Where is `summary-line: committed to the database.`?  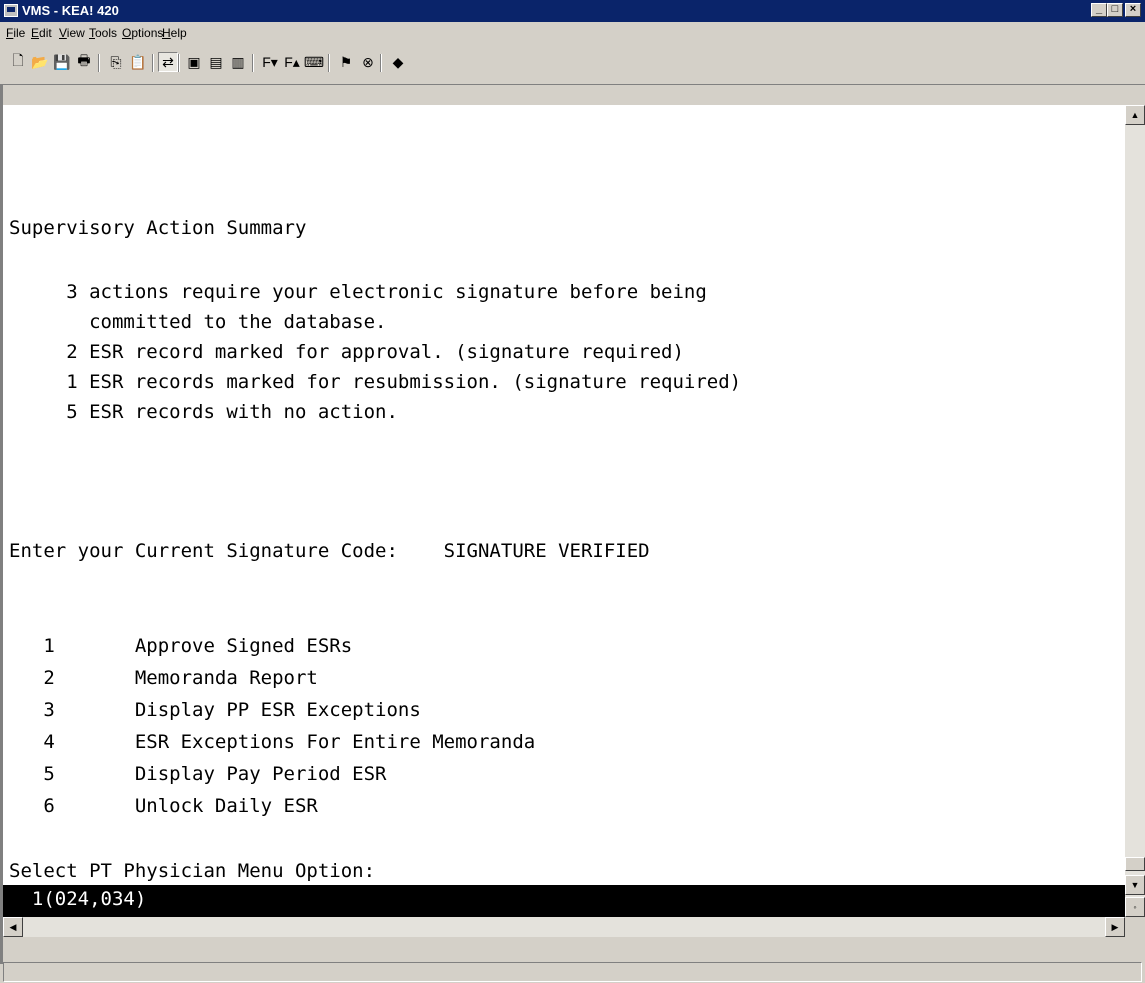 summary-line: committed to the database. is located at coordinates (198, 322).